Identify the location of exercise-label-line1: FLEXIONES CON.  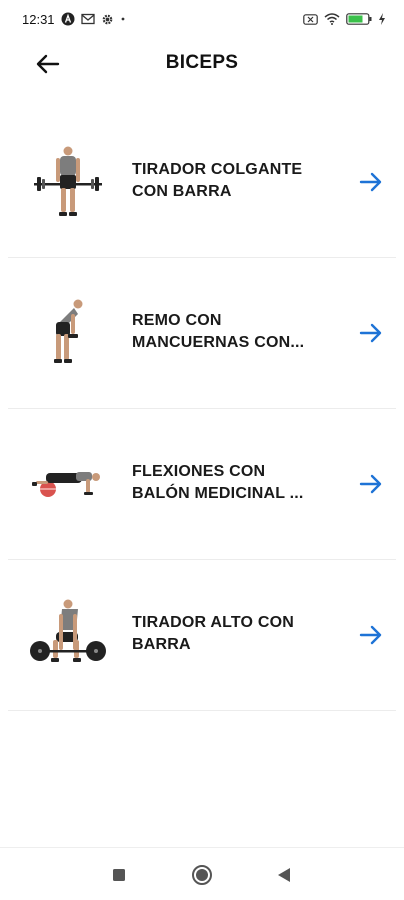
(199, 471).